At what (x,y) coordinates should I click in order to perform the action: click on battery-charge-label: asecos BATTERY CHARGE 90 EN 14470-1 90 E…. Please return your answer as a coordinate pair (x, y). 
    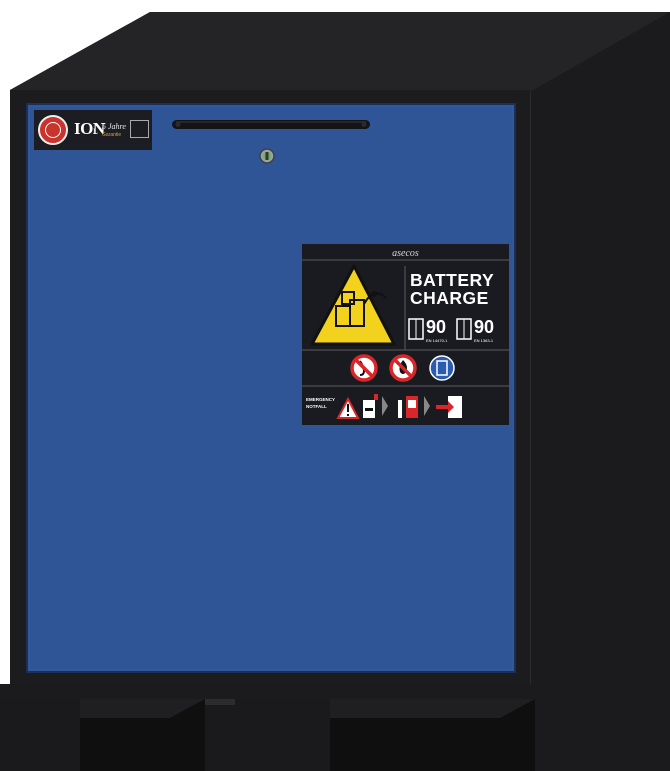
    Looking at the image, I should click on (405, 334).